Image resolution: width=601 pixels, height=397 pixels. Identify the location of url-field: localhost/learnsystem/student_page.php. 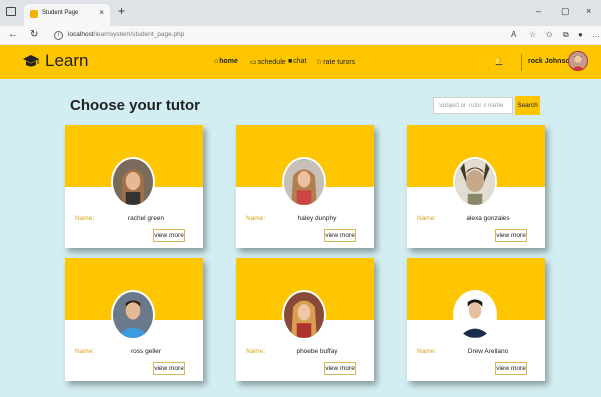
(126, 34).